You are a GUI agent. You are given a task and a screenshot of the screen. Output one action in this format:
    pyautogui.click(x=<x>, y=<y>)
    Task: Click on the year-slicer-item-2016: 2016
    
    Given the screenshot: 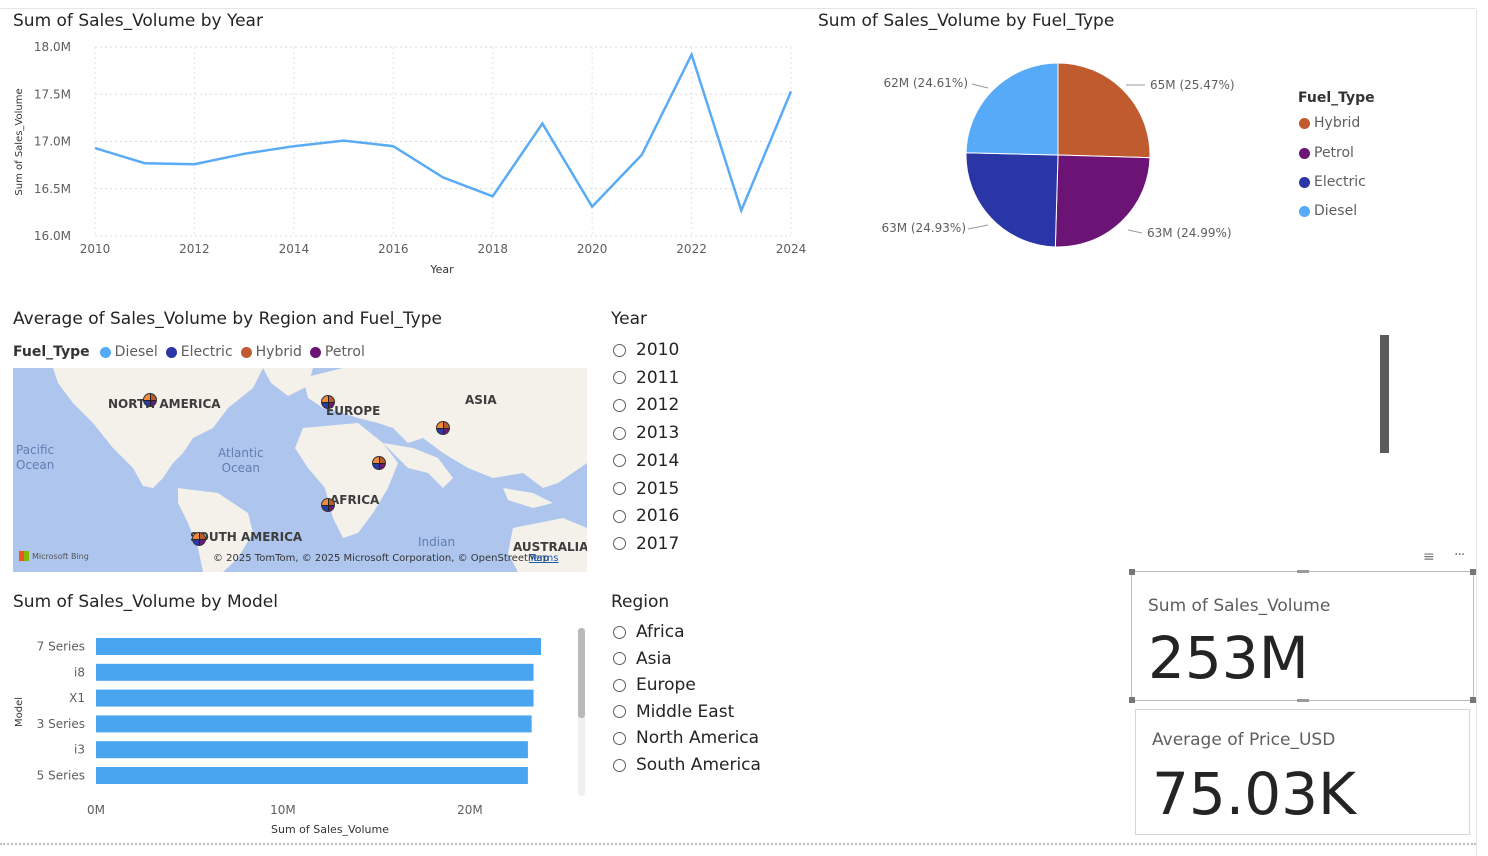 What is the action you would take?
    pyautogui.click(x=646, y=516)
    